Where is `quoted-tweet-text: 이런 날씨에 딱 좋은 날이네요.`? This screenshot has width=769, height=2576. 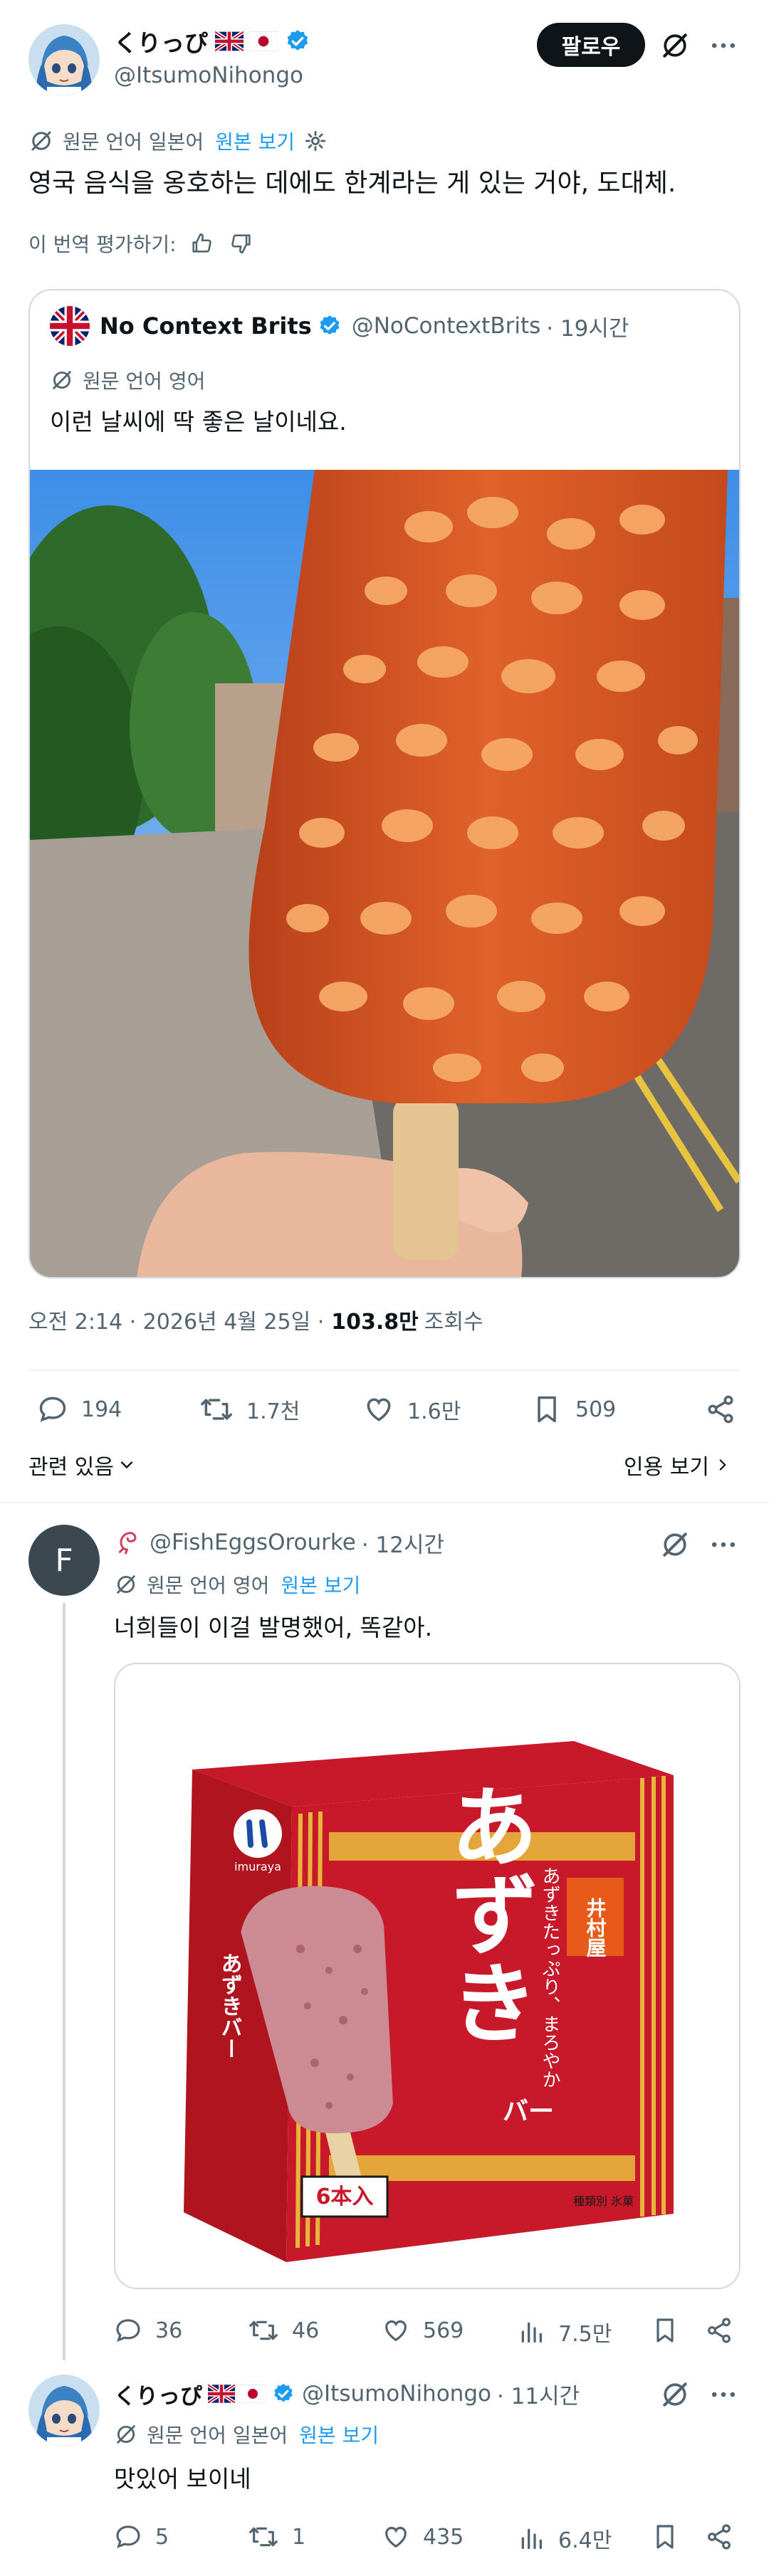
quoted-tweet-text: 이런 날씨에 딱 좋은 날이네요. is located at coordinates (198, 422).